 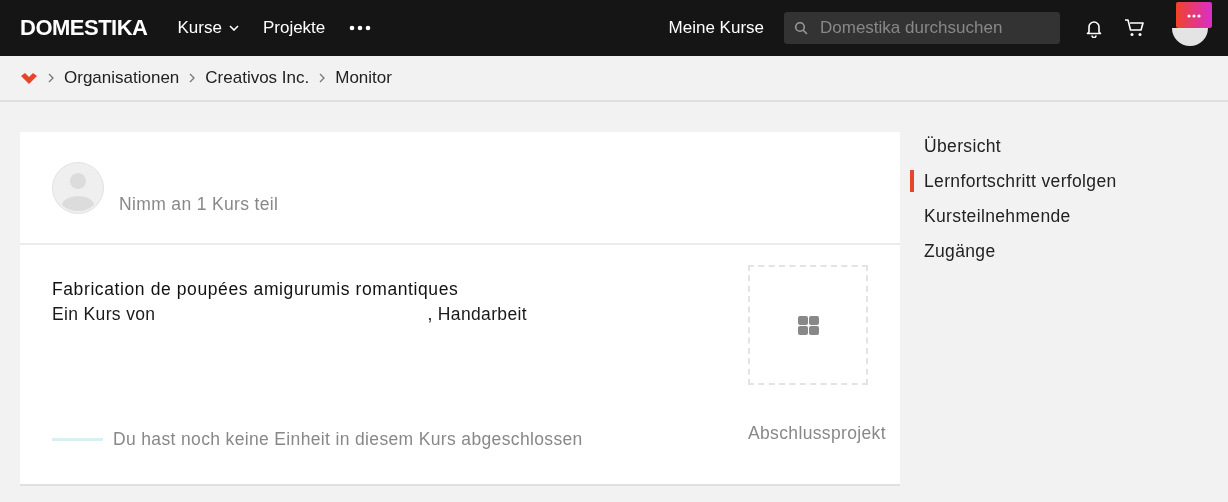 I want to click on home-logo-icon, so click(x=29, y=78).